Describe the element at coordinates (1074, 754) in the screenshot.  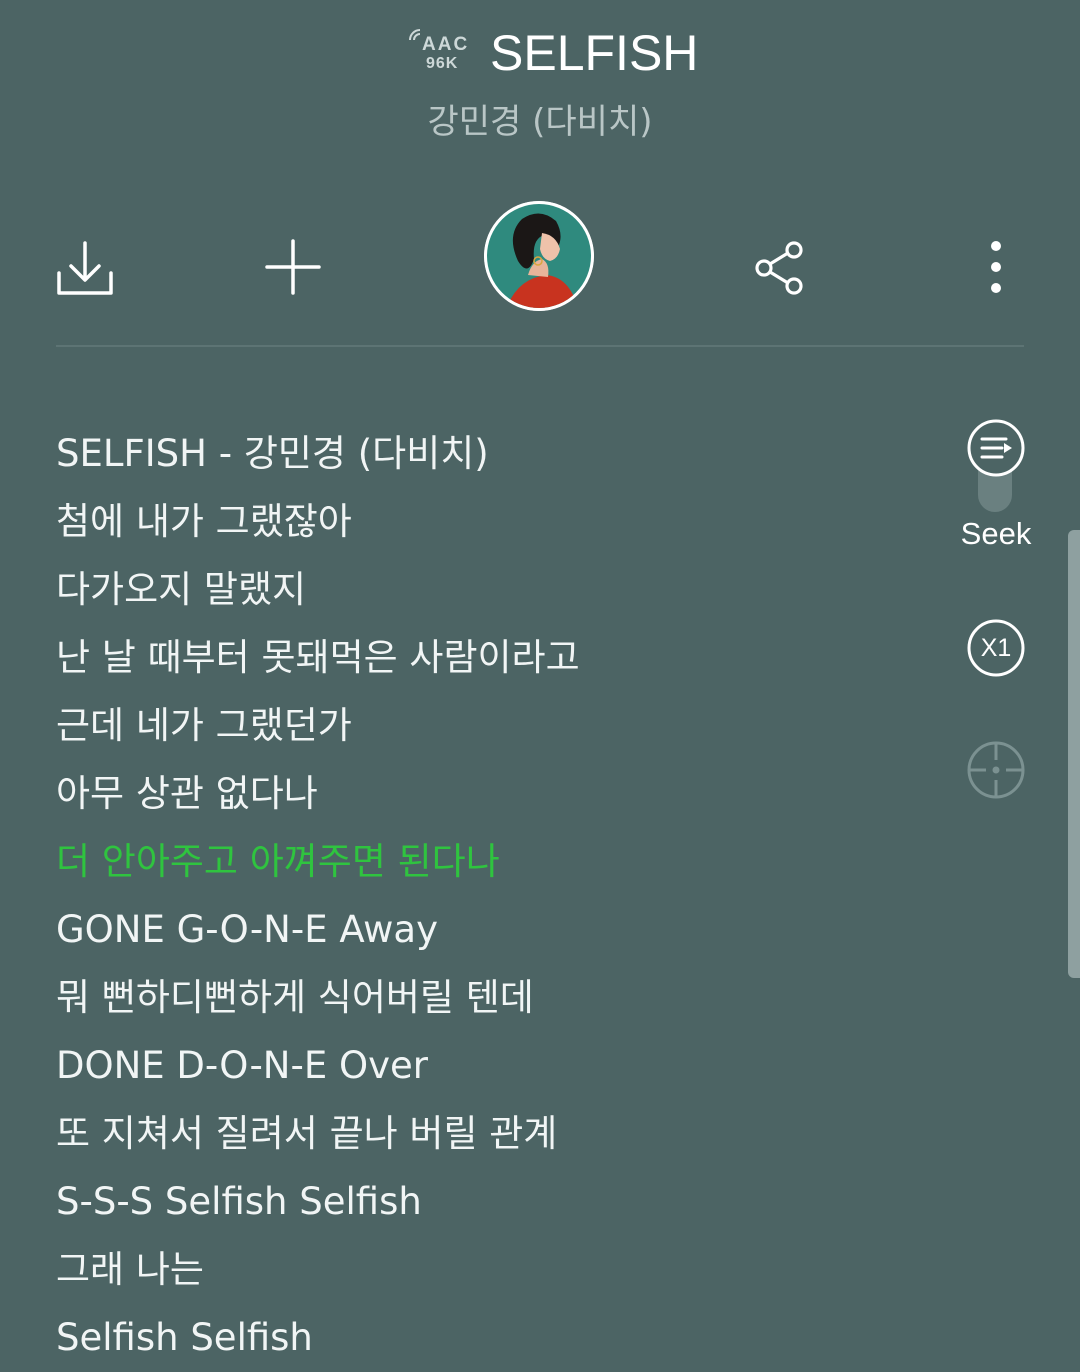
I see `scrollbar` at that location.